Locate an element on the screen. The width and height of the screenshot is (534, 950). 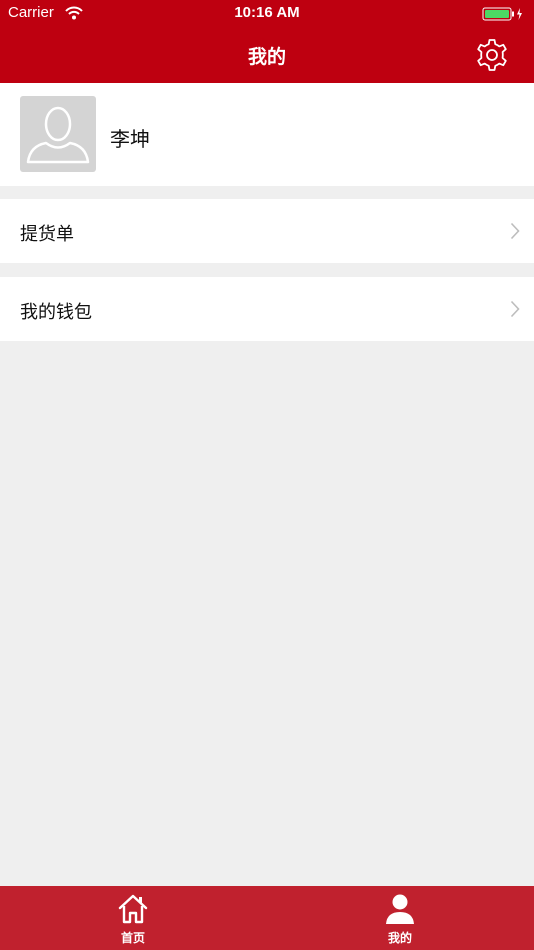
default-avatar-icon is located at coordinates (58, 135).